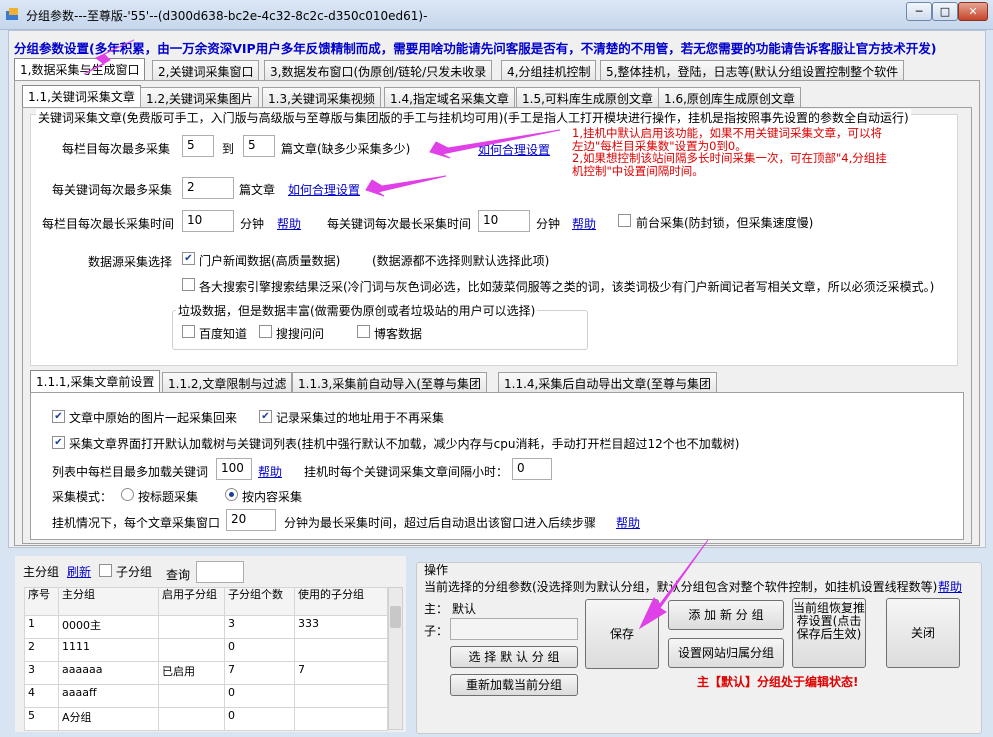 The height and width of the screenshot is (737, 993). I want to click on arrow-4-icon, so click(673, 584).